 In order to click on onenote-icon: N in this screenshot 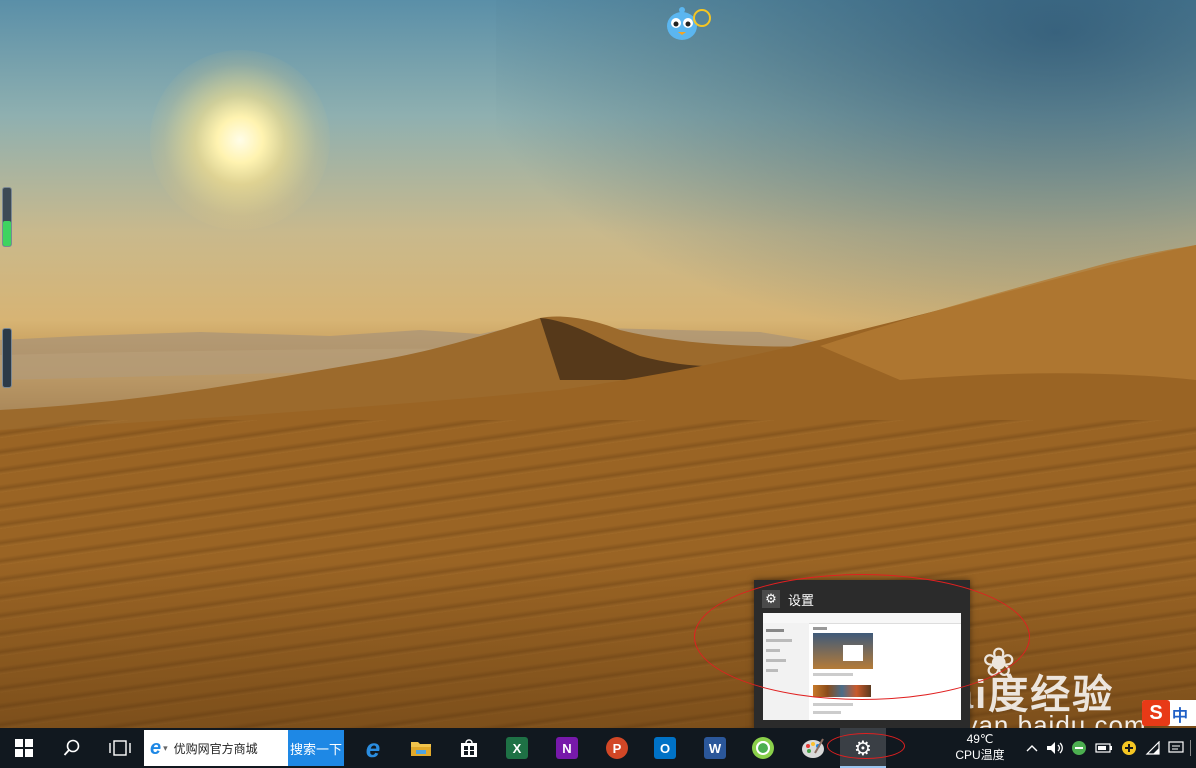, I will do `click(567, 748)`.